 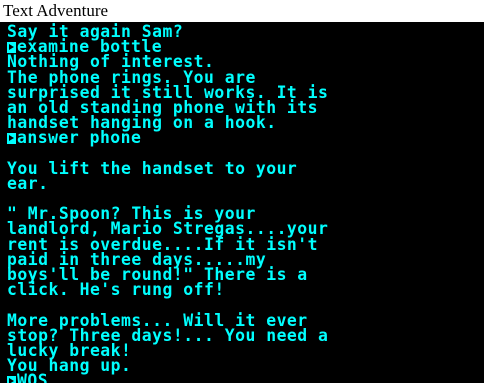 What do you see at coordinates (28, 183) in the screenshot?
I see `output-line: ear.` at bounding box center [28, 183].